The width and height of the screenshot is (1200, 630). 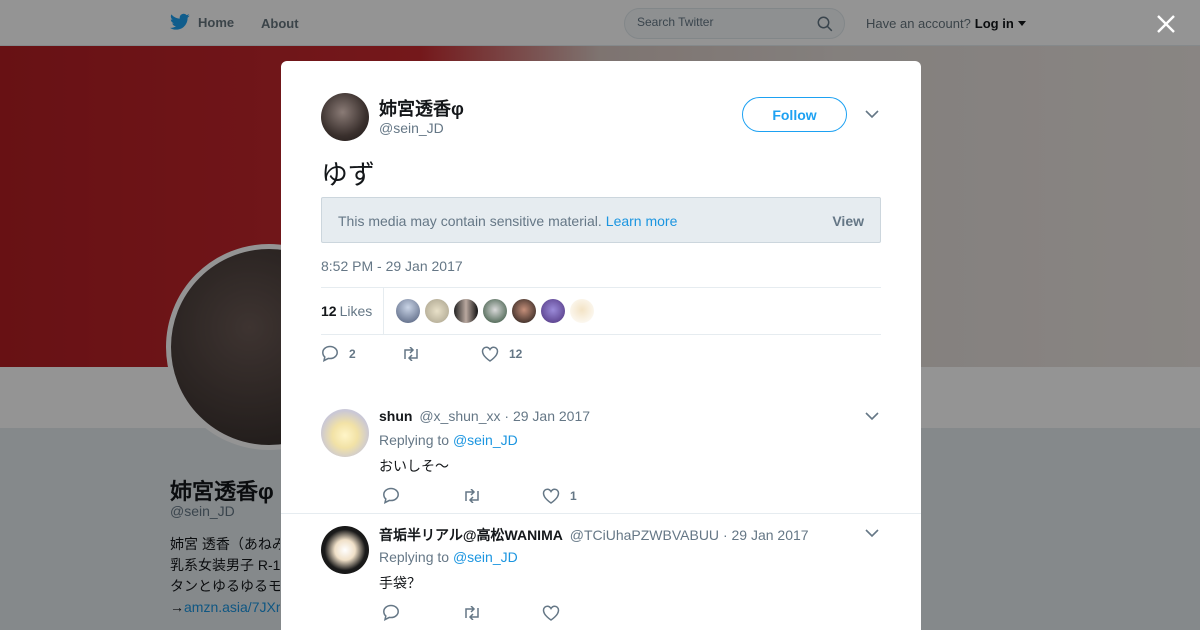 I want to click on view-media-button: View, so click(x=848, y=221).